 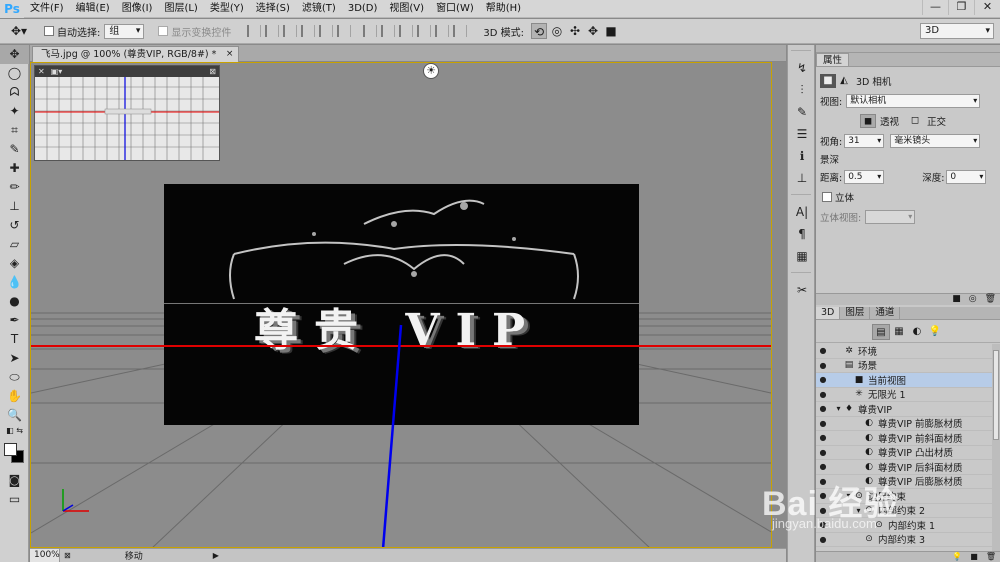 I want to click on menu-item: 图层(L), so click(x=180, y=9).